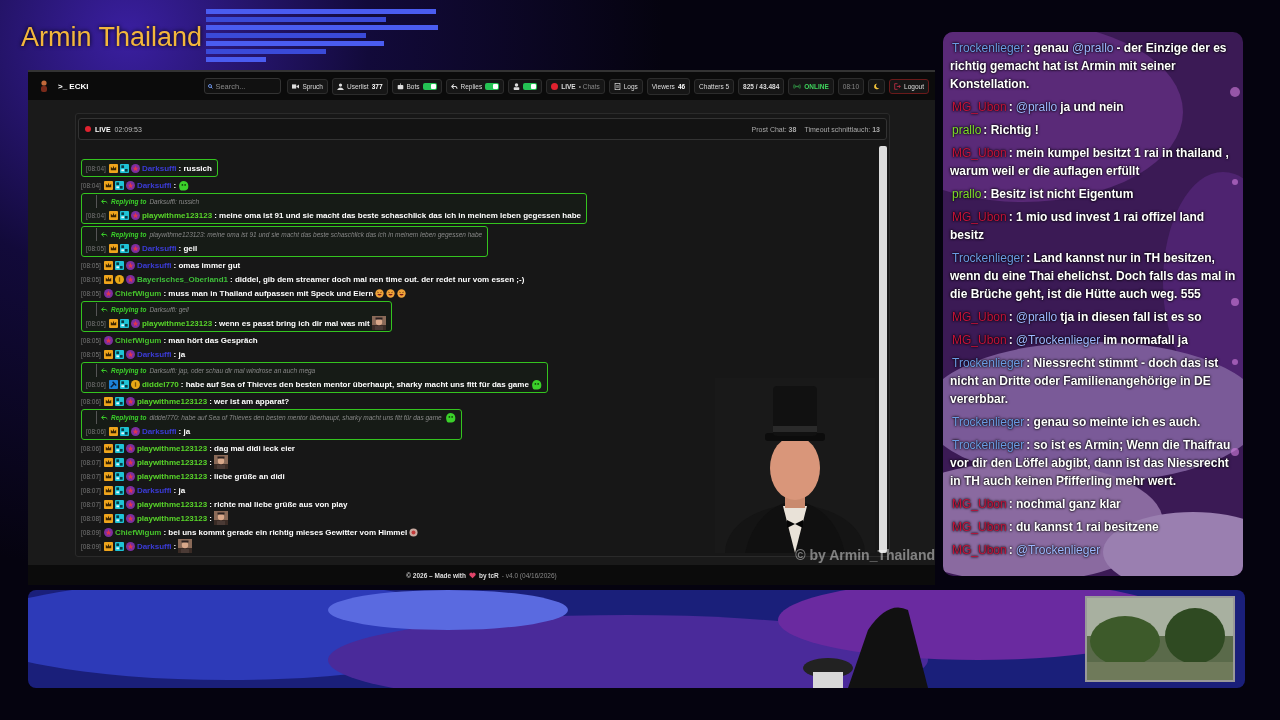  Describe the element at coordinates (1070, 340) in the screenshot. I see `chat-message: MG_Ubon : @Trockenlieger im normafall ja` at that location.